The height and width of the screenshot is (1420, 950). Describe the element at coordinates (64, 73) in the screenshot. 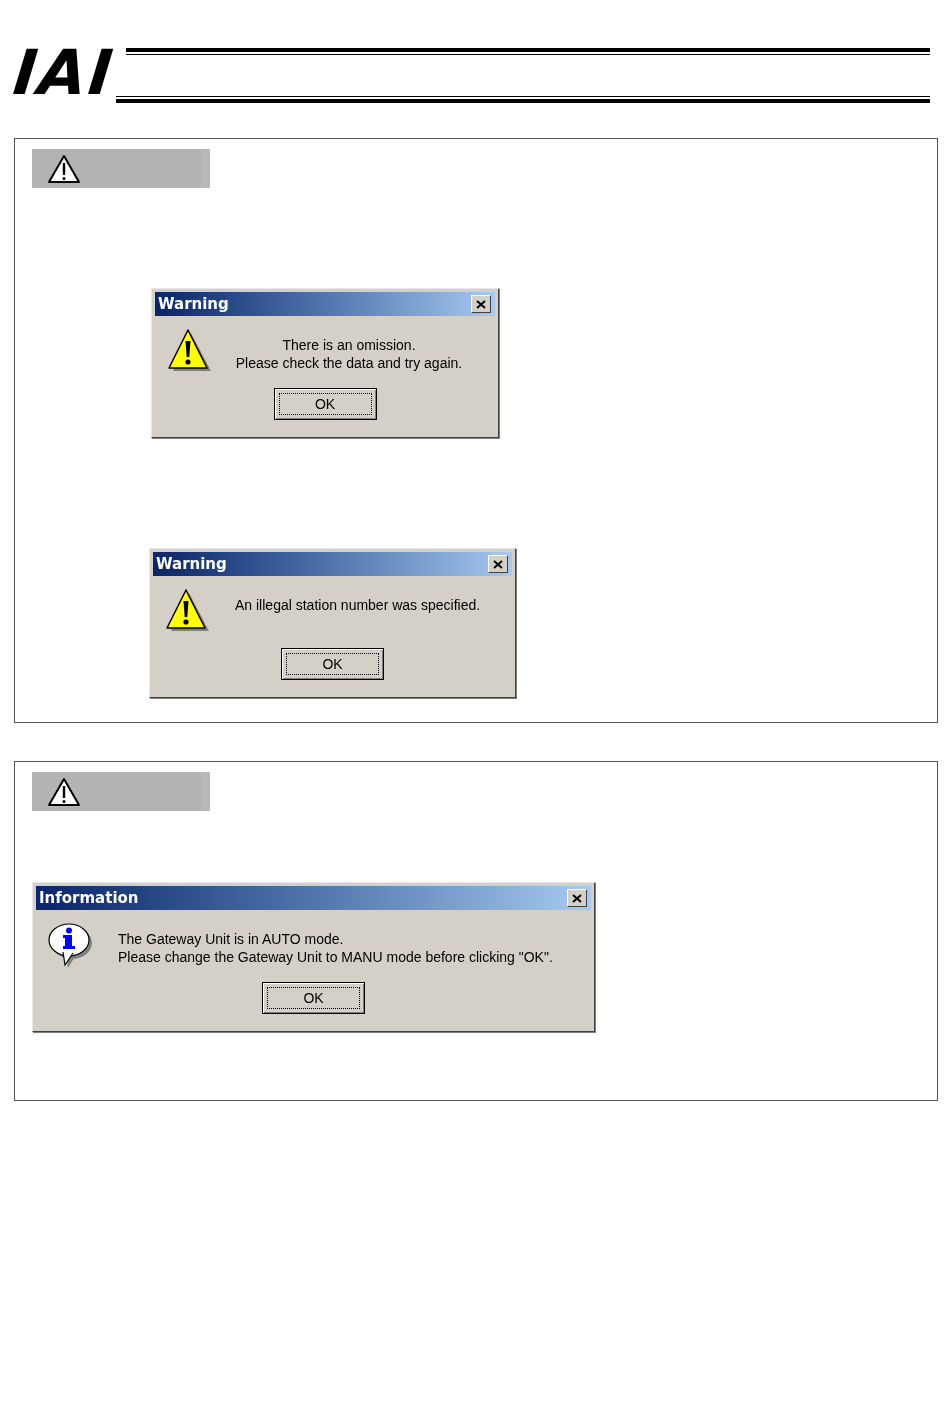

I see `logo: IAI` at that location.